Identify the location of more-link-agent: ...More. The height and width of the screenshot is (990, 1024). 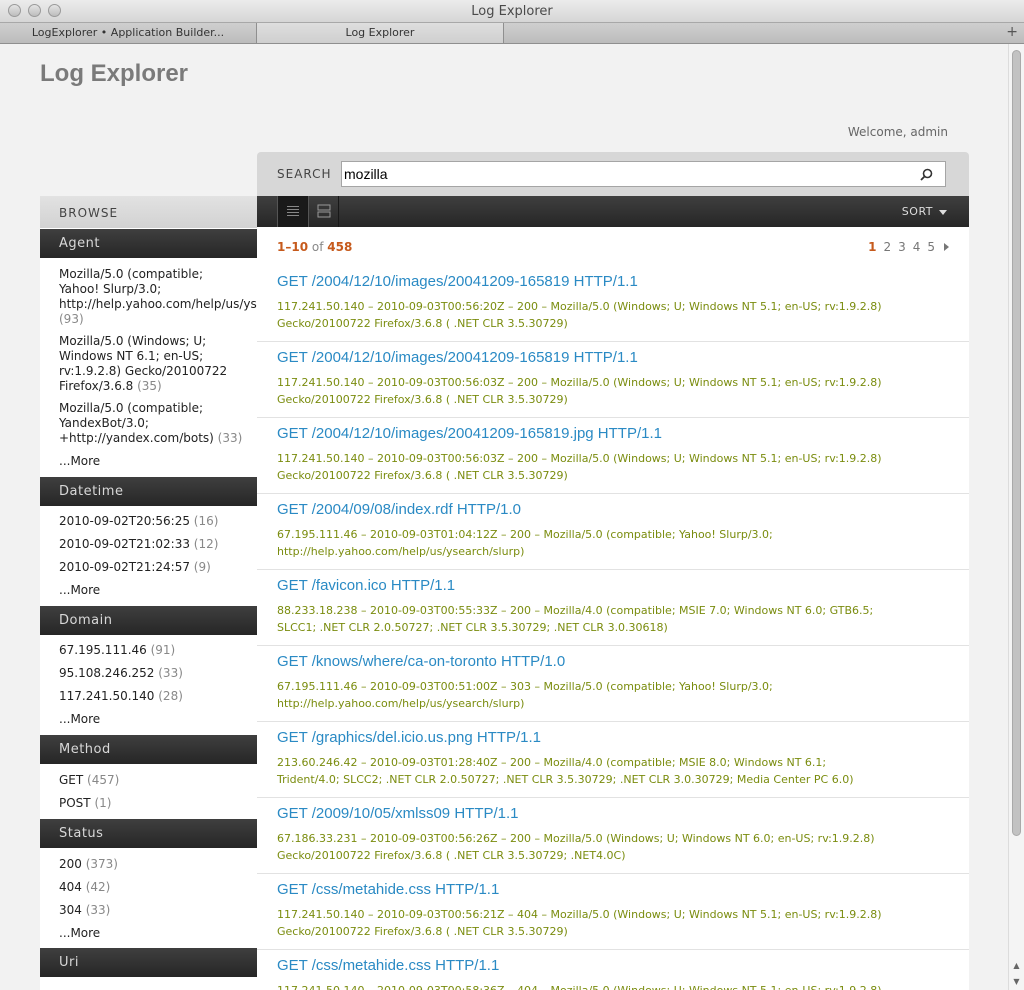
(79, 461).